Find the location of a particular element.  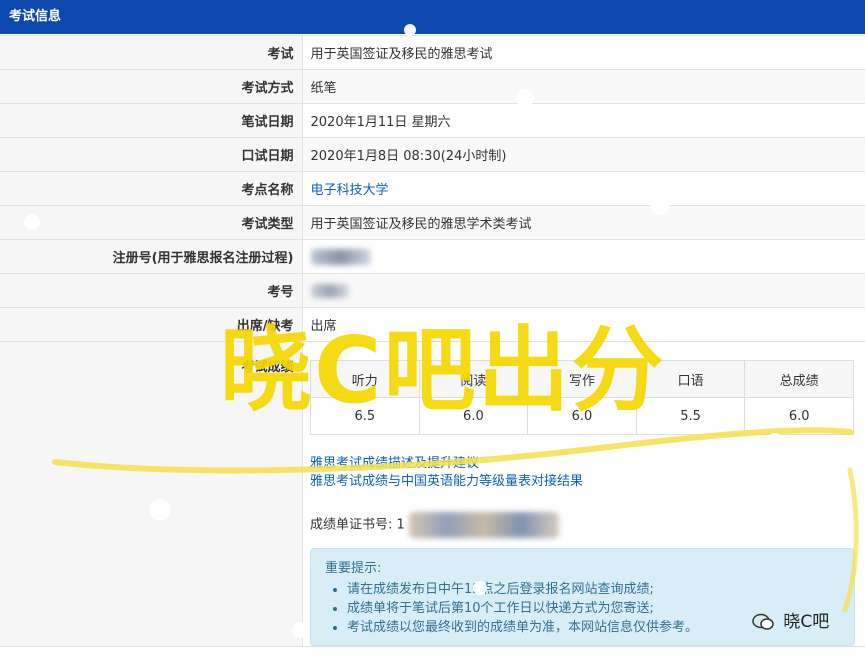

row-label-exam-mode: 考试方式 is located at coordinates (151, 86).